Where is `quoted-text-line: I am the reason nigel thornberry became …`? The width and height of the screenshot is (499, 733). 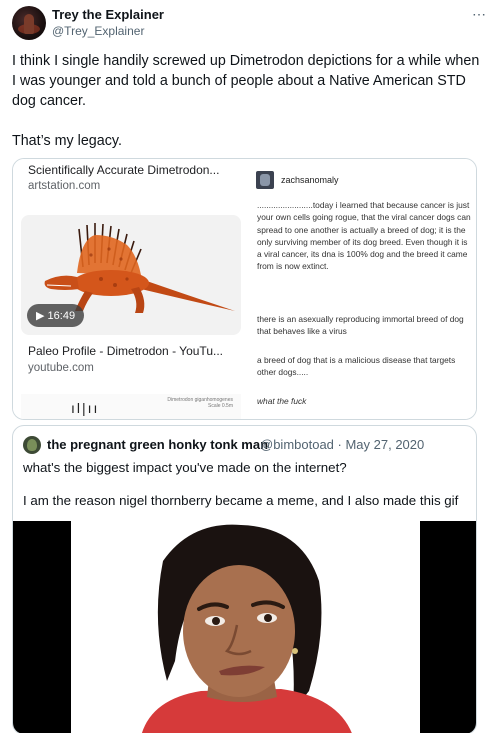 quoted-text-line: I am the reason nigel thornberry became … is located at coordinates (241, 500).